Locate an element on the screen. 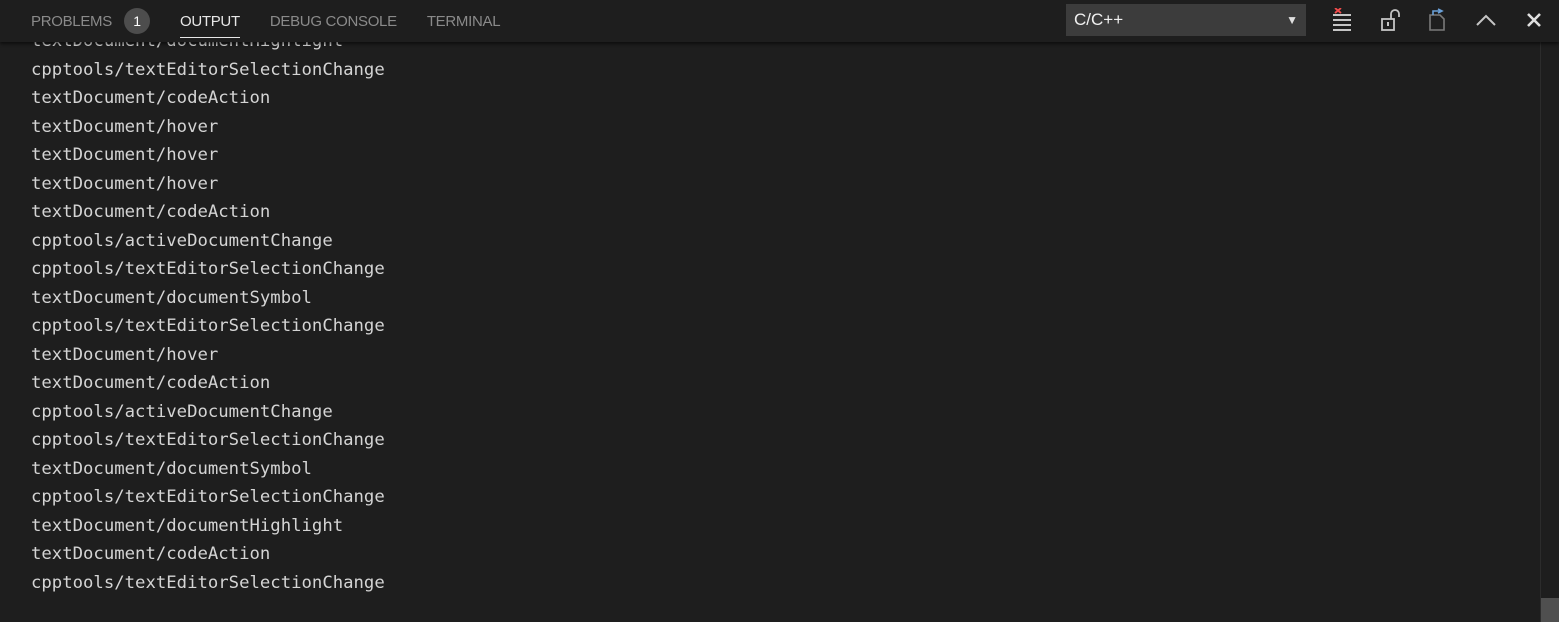 This screenshot has width=1559, height=622. open-log-file-button is located at coordinates (1437, 20).